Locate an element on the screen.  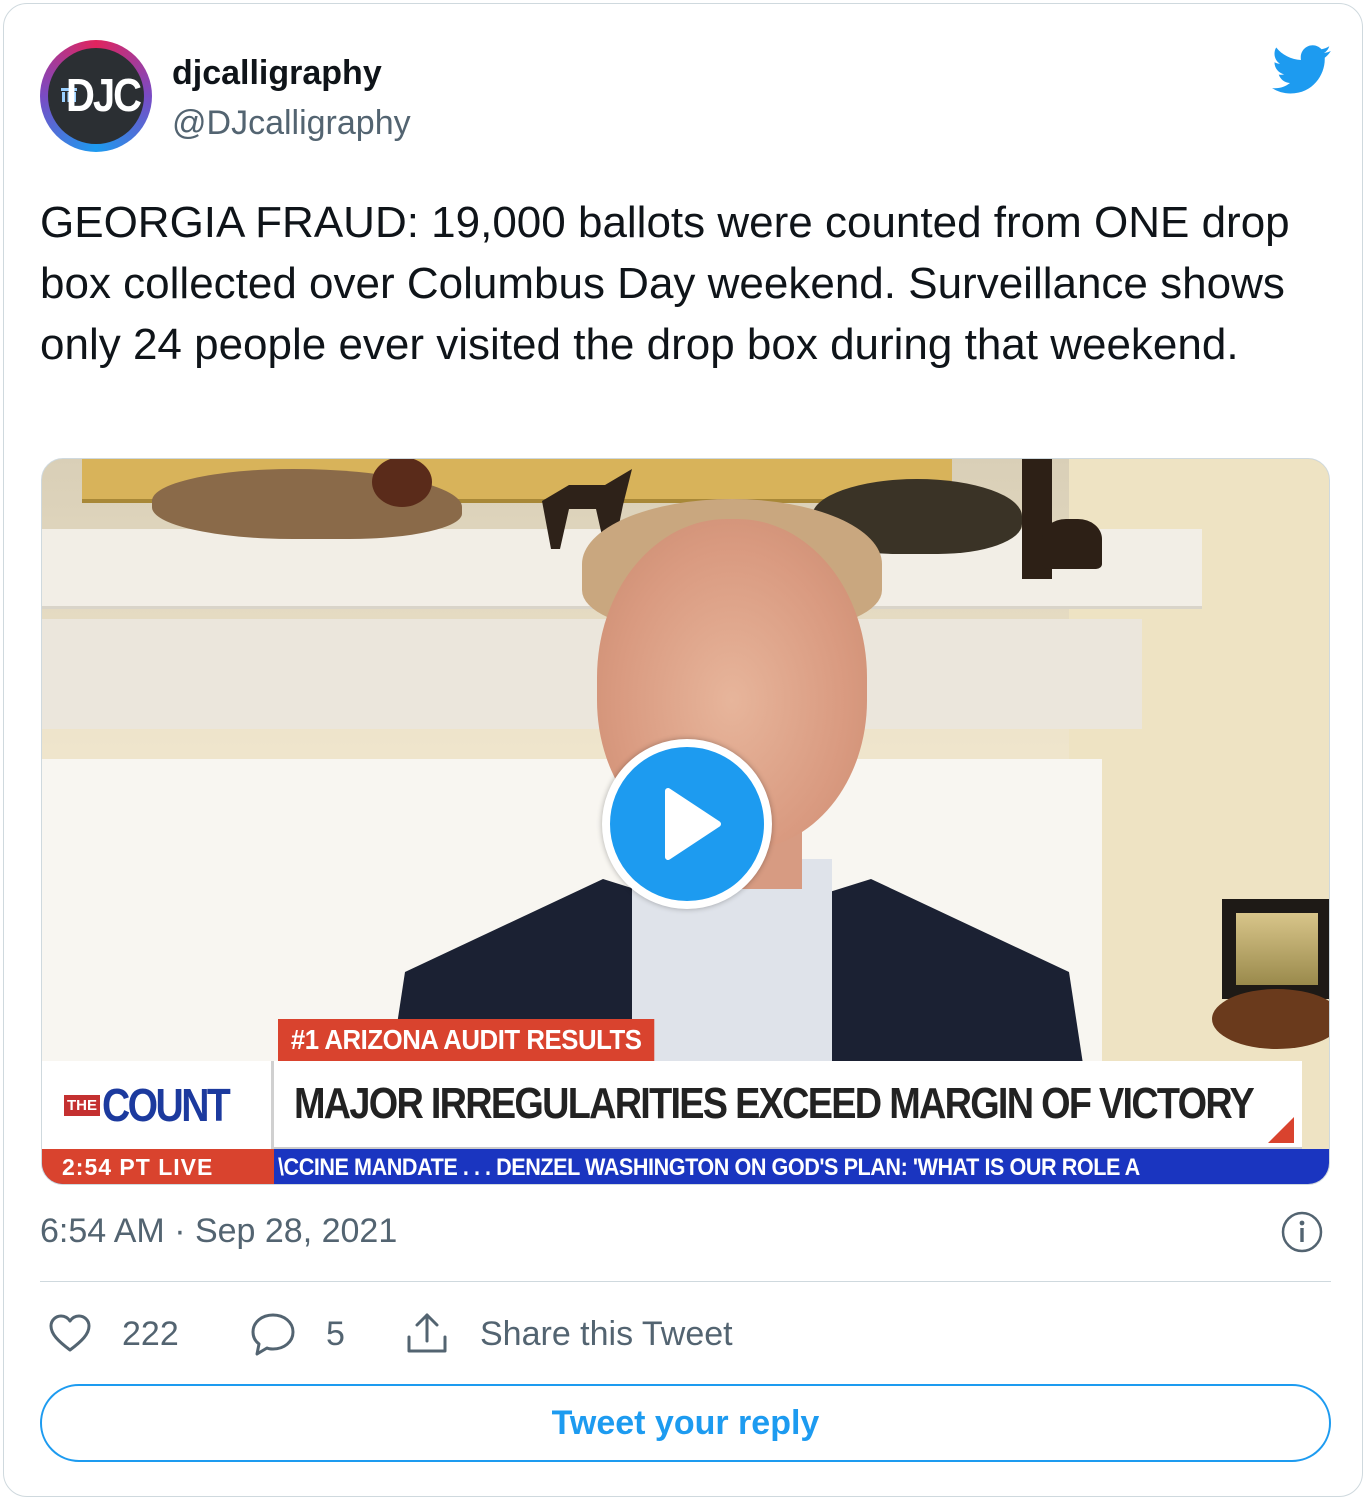
show-logo: THE COUNT is located at coordinates (158, 1105).